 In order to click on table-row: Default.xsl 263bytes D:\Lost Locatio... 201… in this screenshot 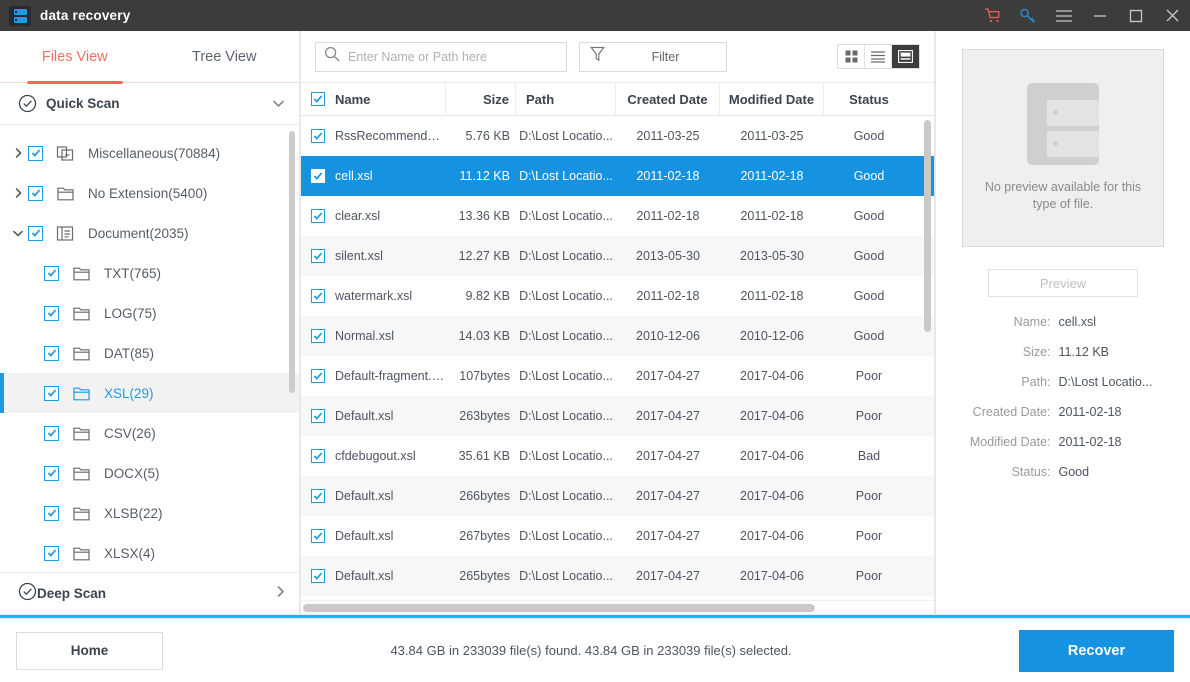, I will do `click(617, 416)`.